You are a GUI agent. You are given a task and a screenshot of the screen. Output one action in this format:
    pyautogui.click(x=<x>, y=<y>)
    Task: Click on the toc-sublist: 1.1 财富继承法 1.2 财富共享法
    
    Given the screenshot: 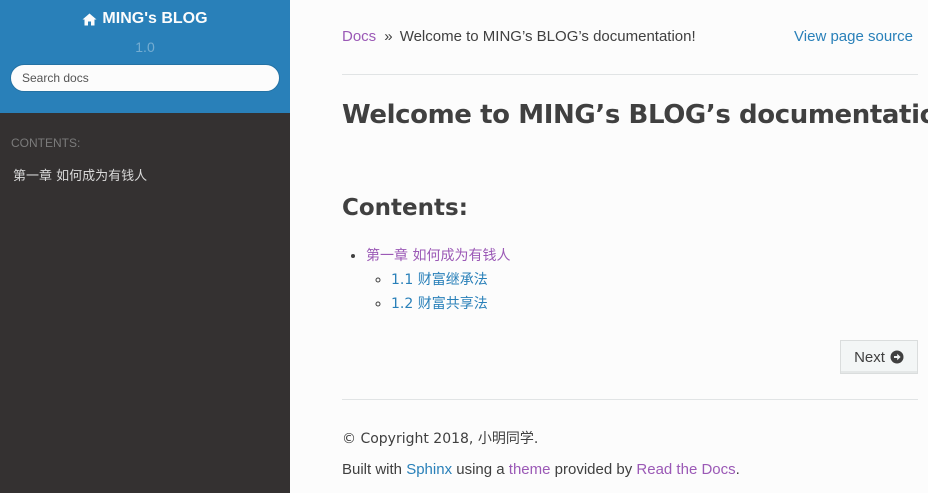 What is the action you would take?
    pyautogui.click(x=438, y=292)
    